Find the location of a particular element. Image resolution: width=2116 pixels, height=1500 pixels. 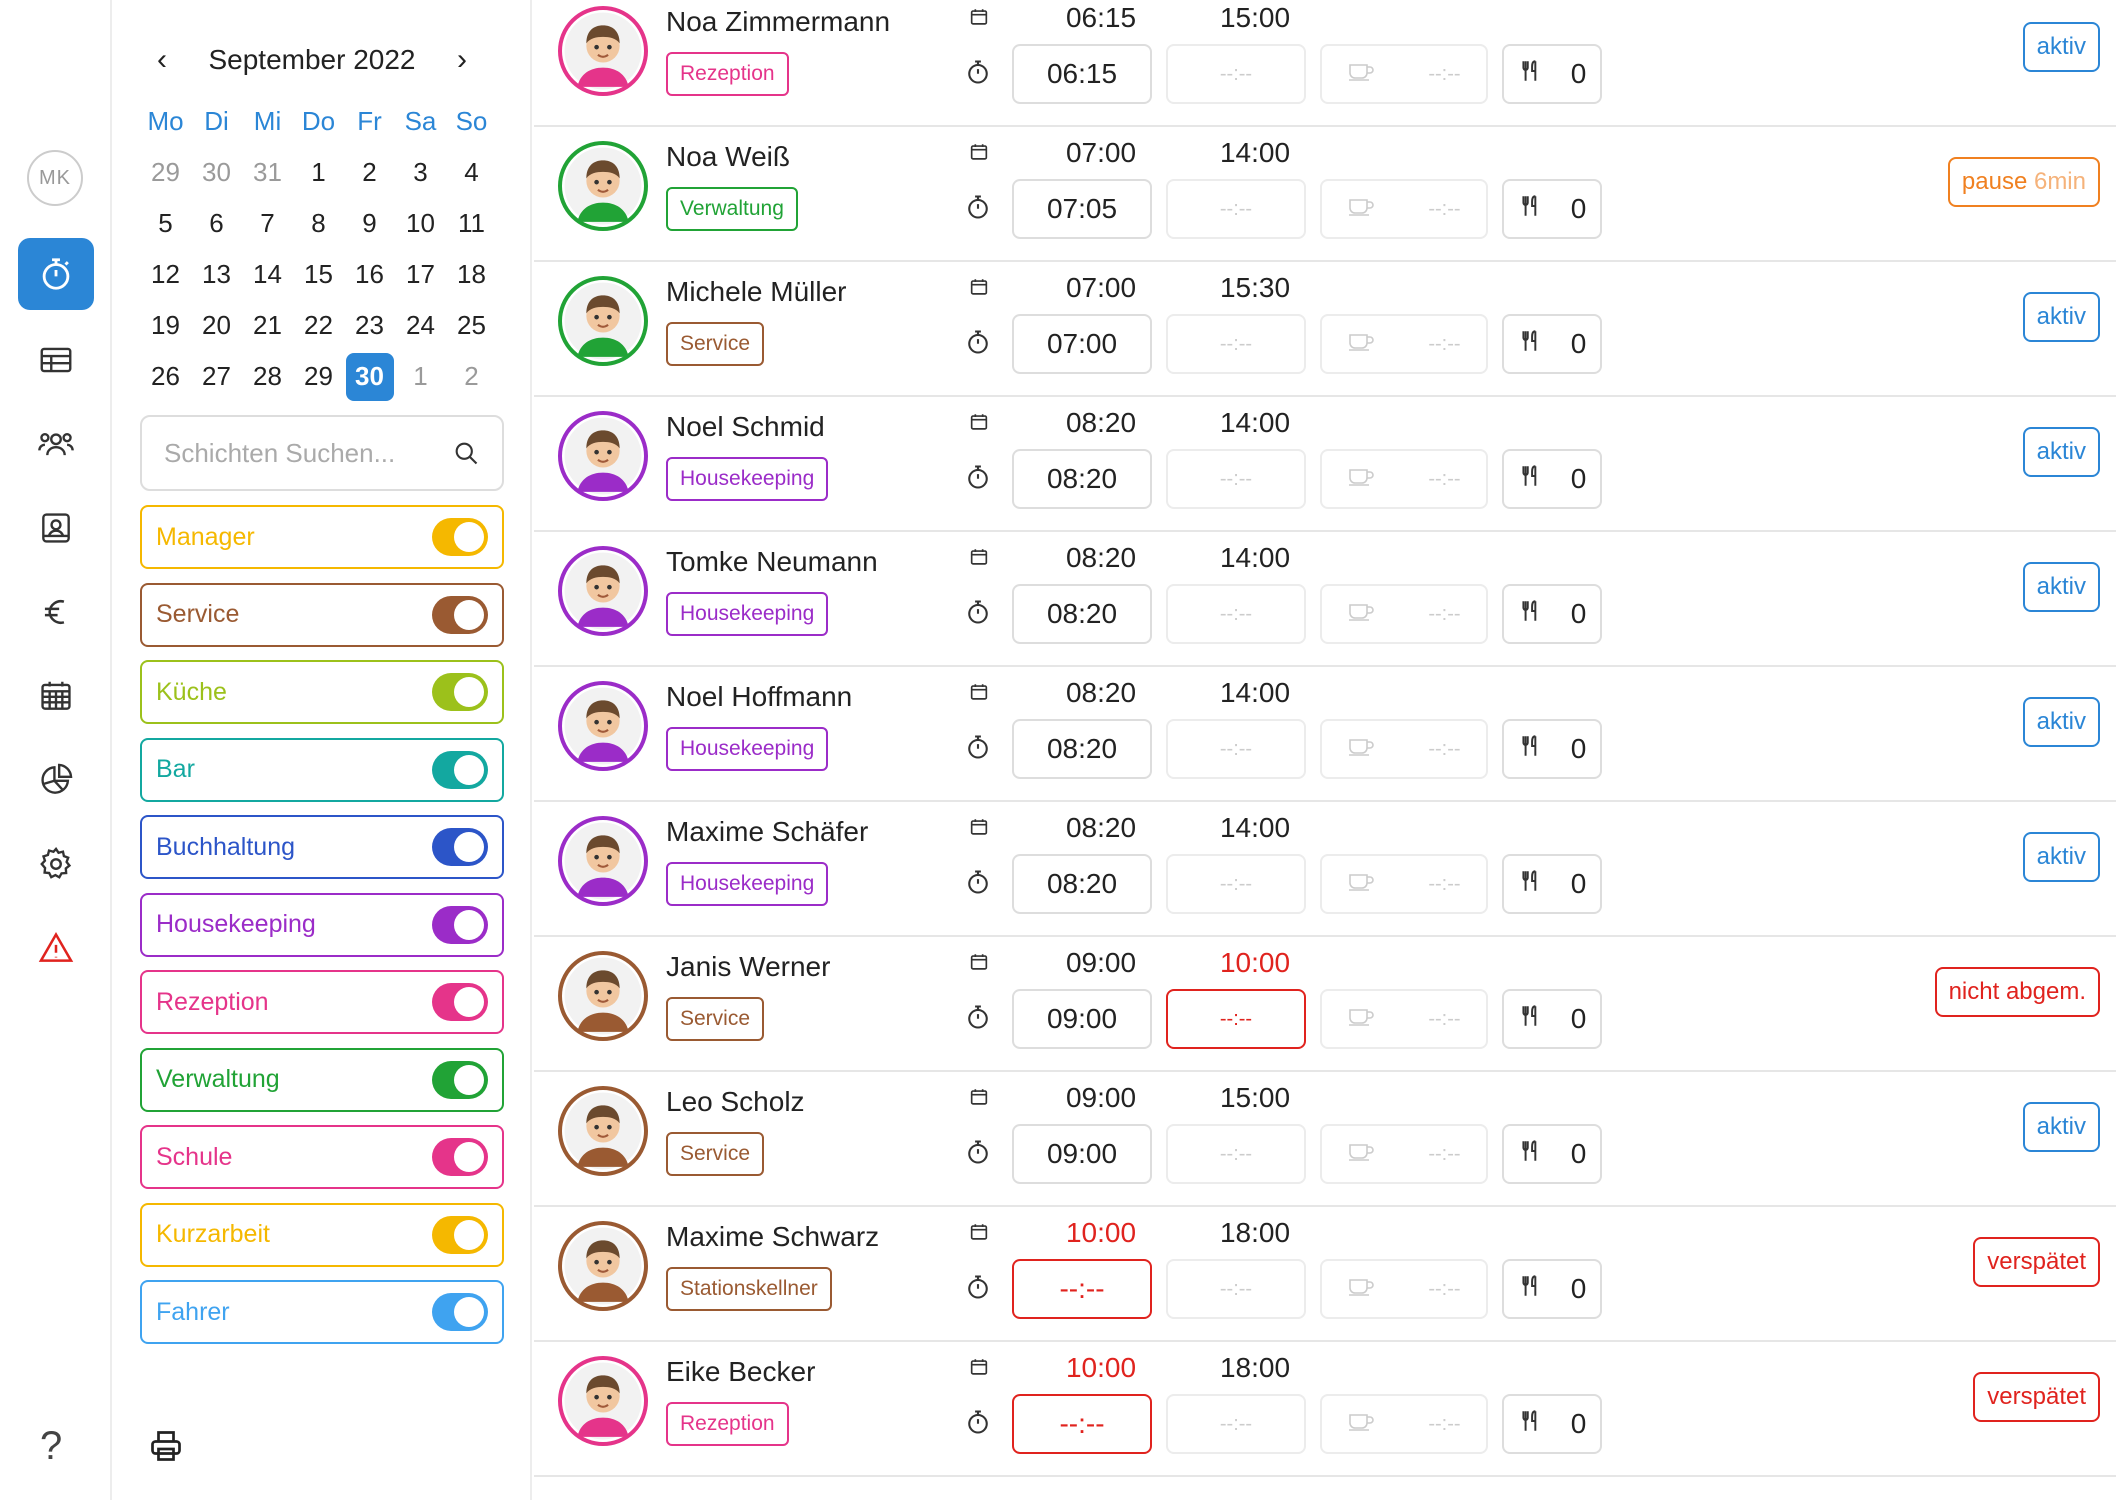

calendar-day: 17 is located at coordinates (420, 274).